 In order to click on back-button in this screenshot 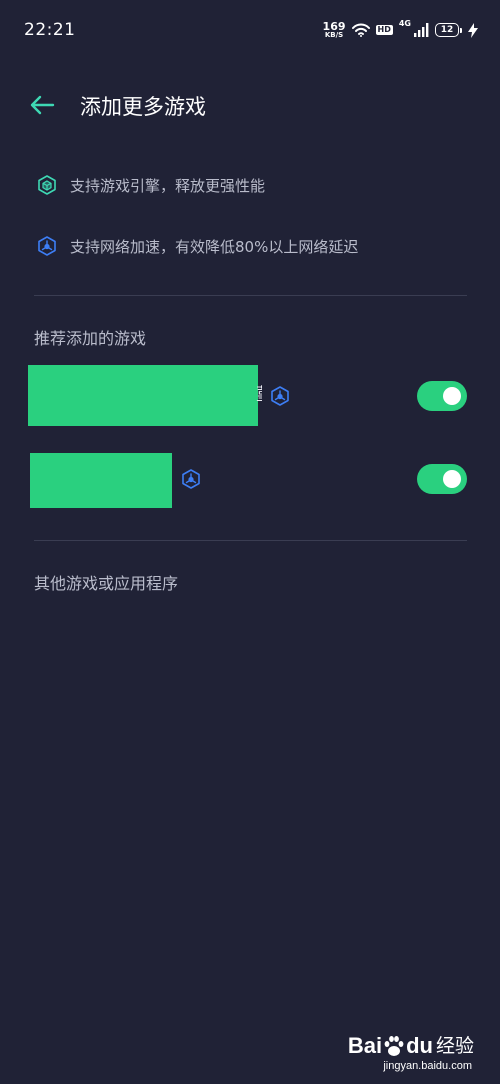, I will do `click(42, 105)`.